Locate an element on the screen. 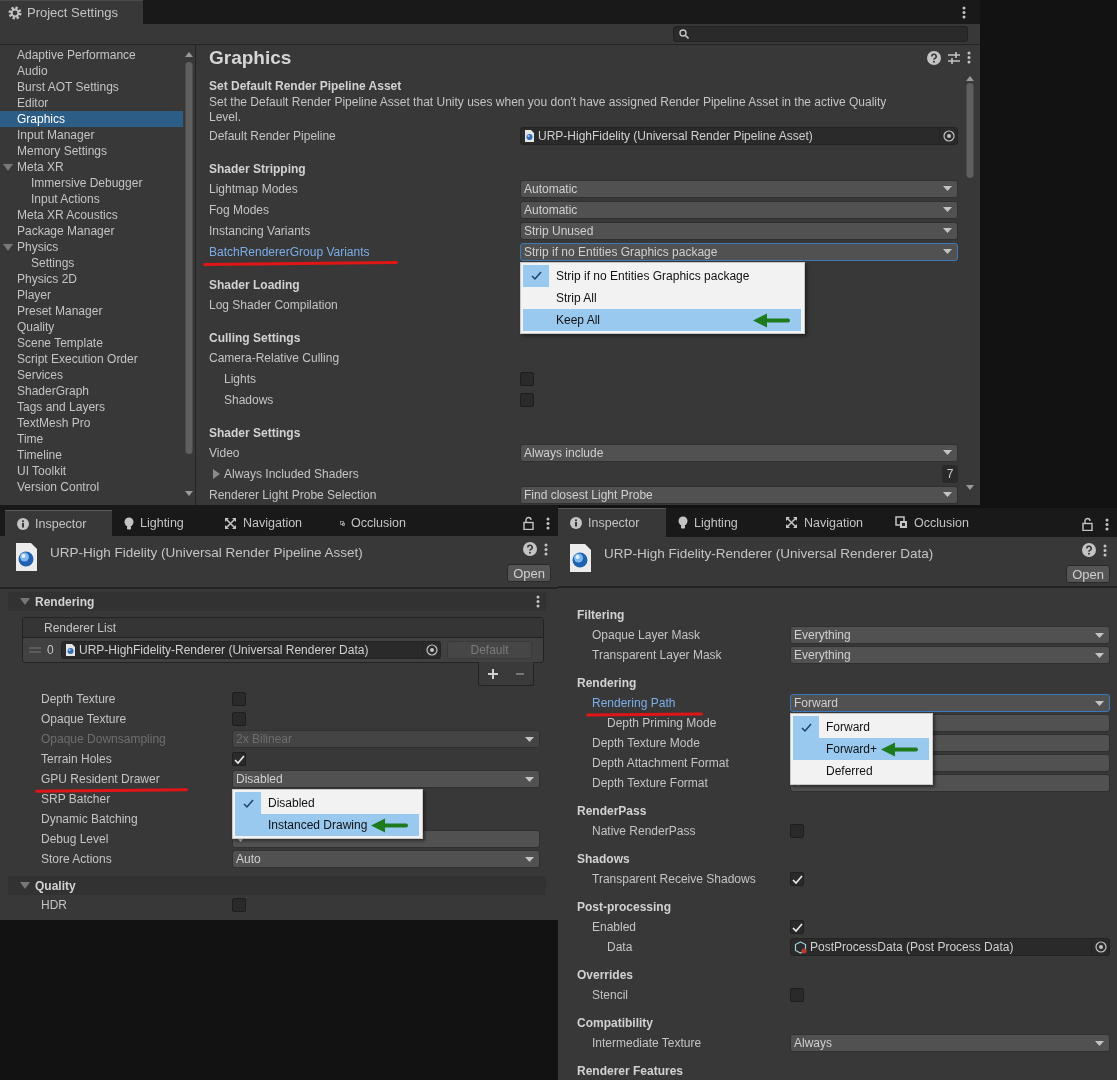  menu-item: Forward is located at coordinates (861, 727).